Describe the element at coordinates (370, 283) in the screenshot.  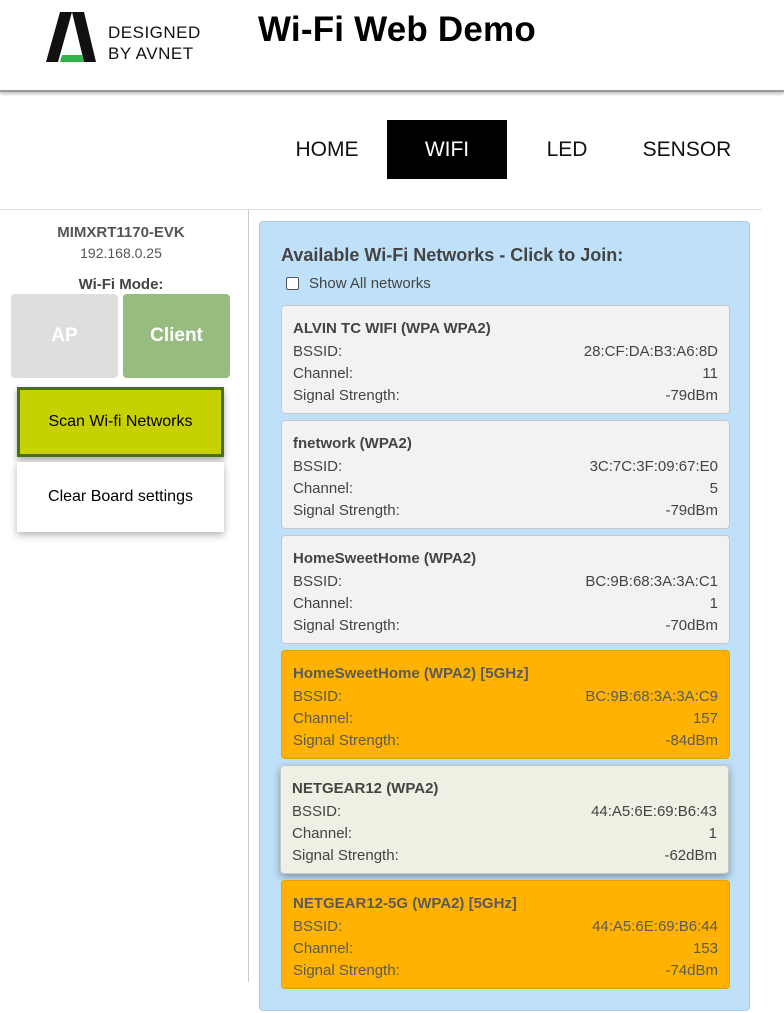
I see `show-all-label: Show All networks` at that location.